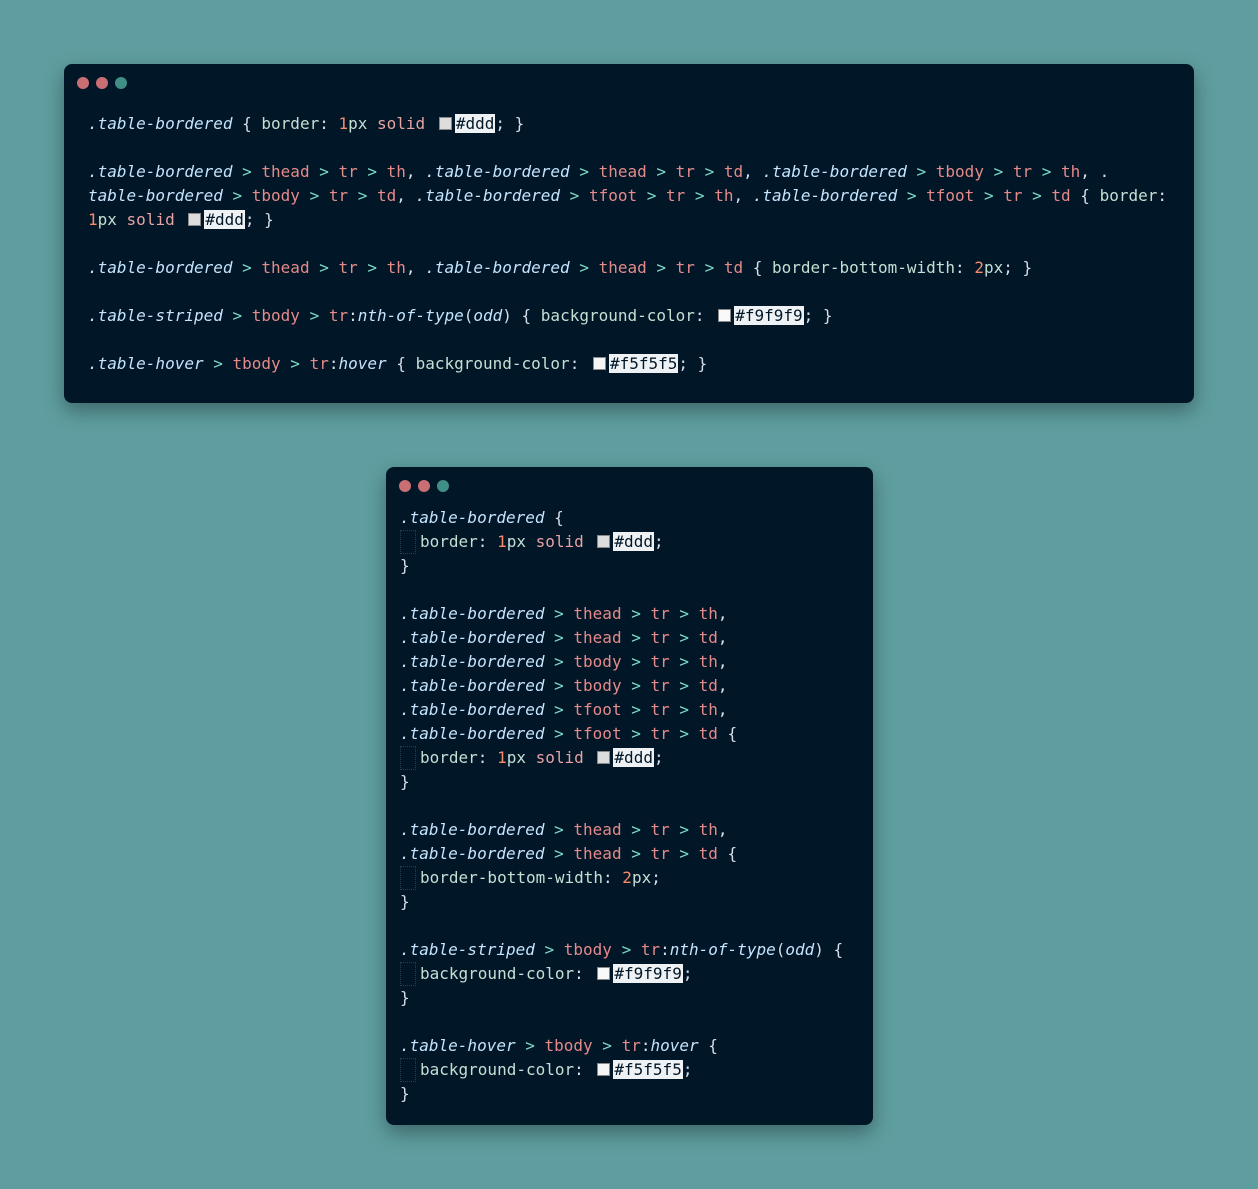 The image size is (1258, 1189). What do you see at coordinates (1061, 195) in the screenshot?
I see `code-token: td` at bounding box center [1061, 195].